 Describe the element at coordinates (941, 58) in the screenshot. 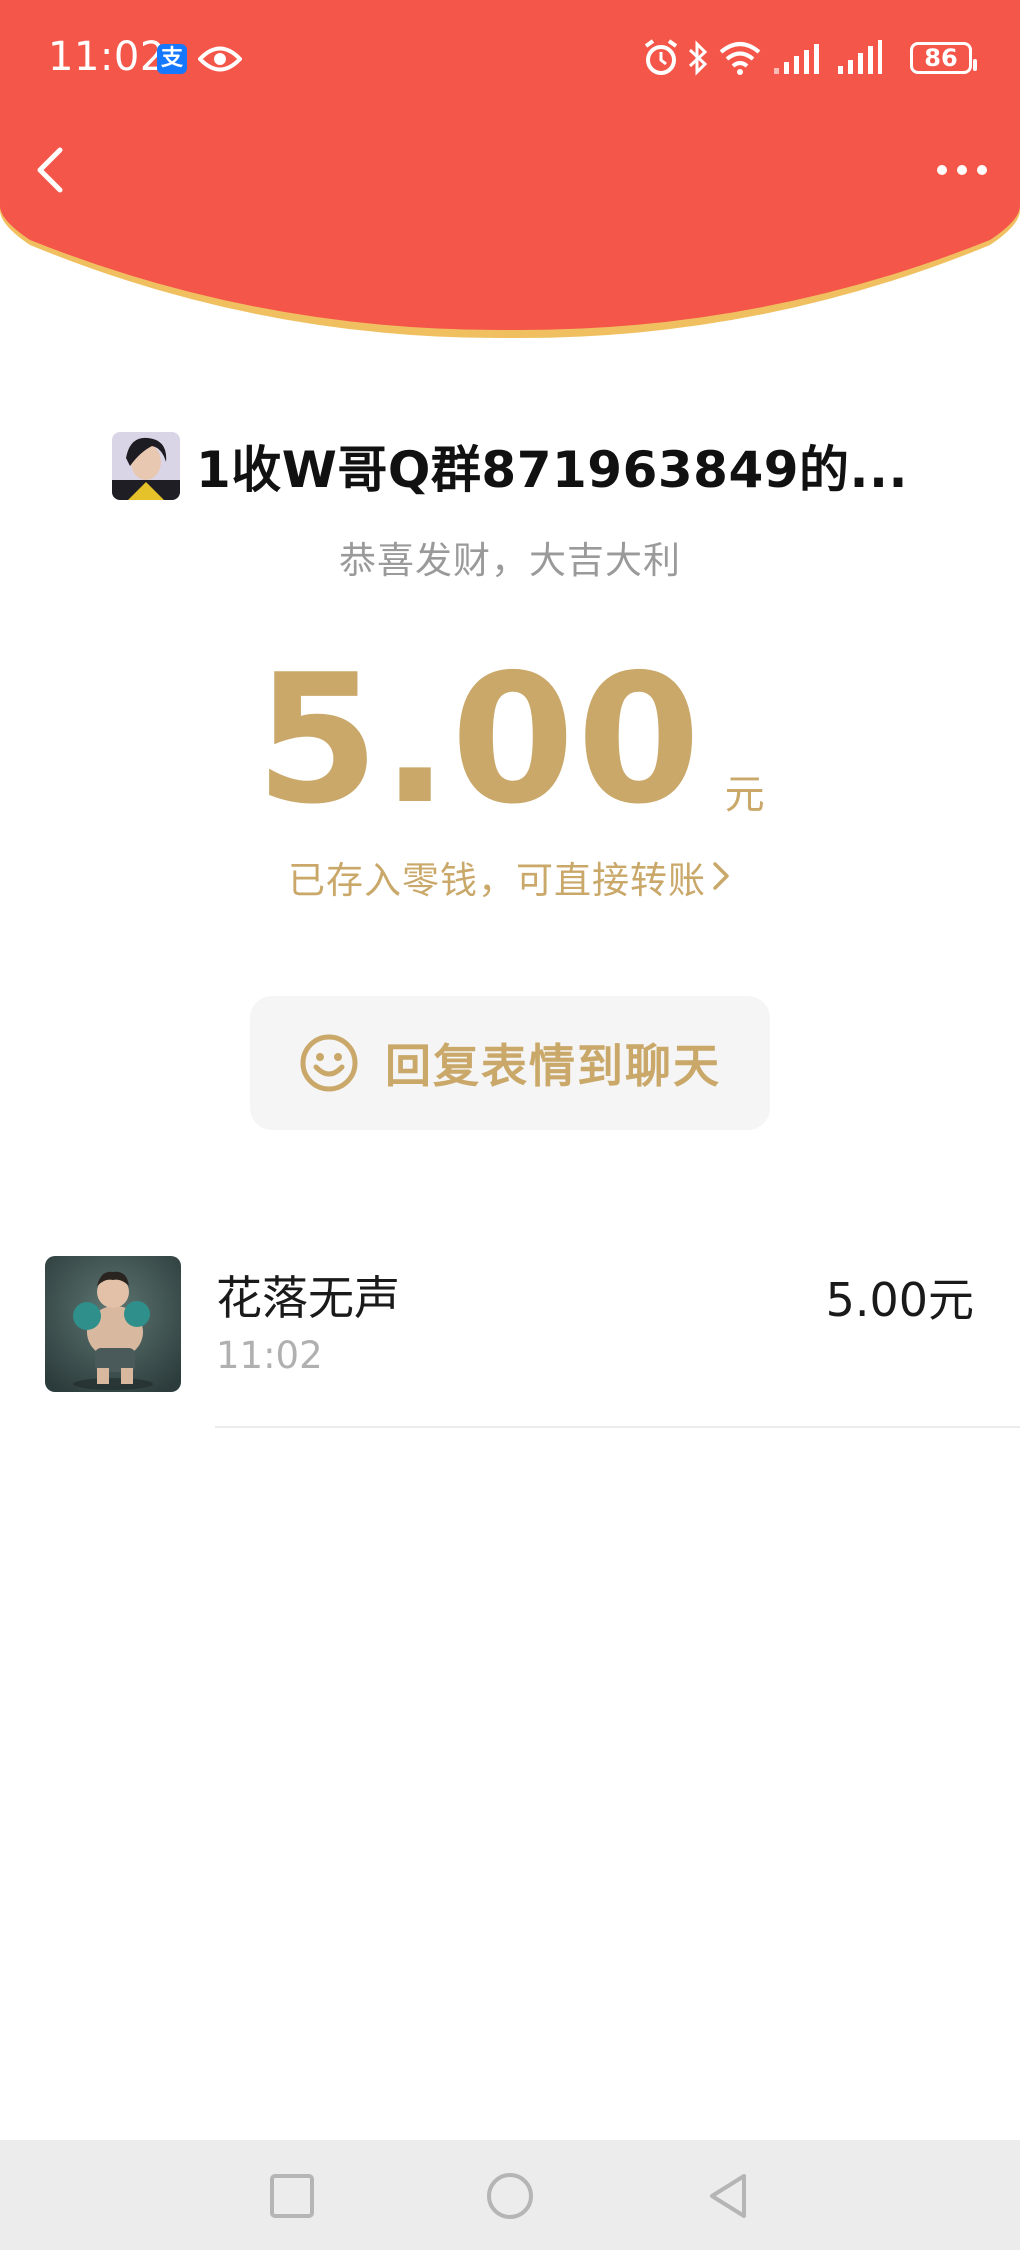

I see `battery-level: 86` at that location.